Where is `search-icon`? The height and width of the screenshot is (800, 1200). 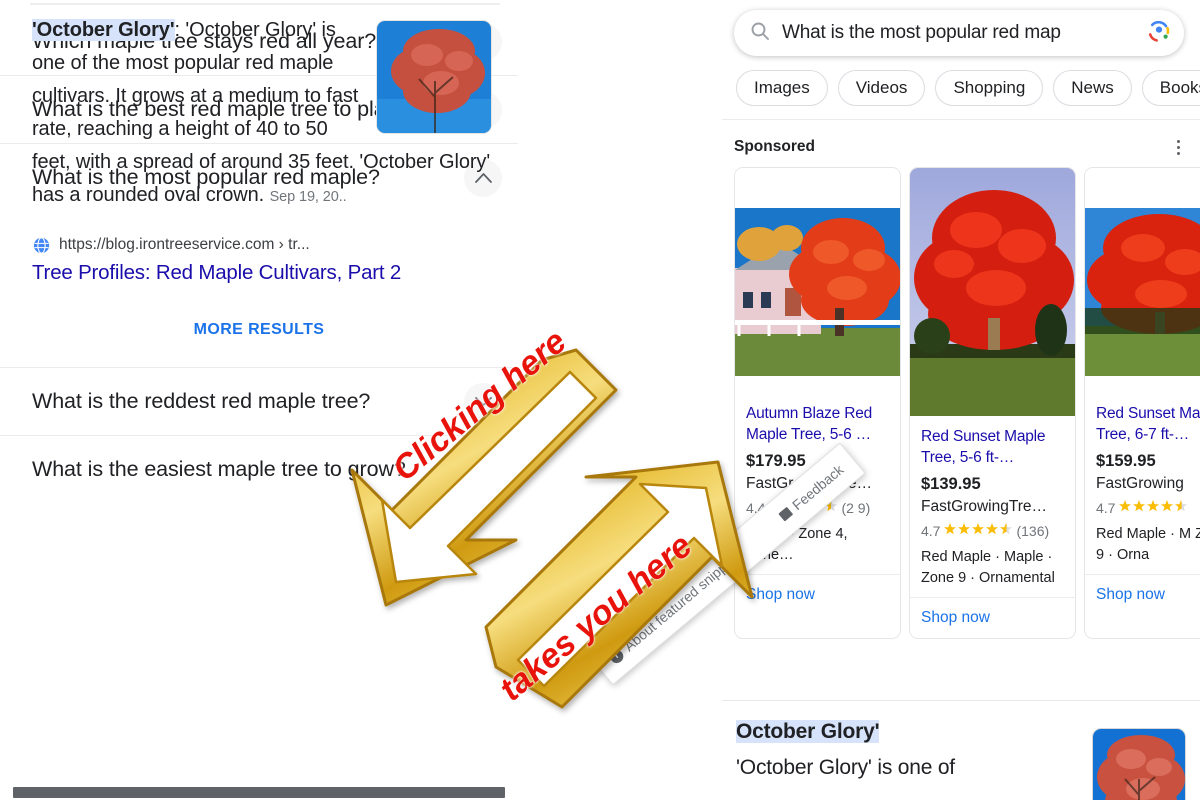
search-icon is located at coordinates (760, 33).